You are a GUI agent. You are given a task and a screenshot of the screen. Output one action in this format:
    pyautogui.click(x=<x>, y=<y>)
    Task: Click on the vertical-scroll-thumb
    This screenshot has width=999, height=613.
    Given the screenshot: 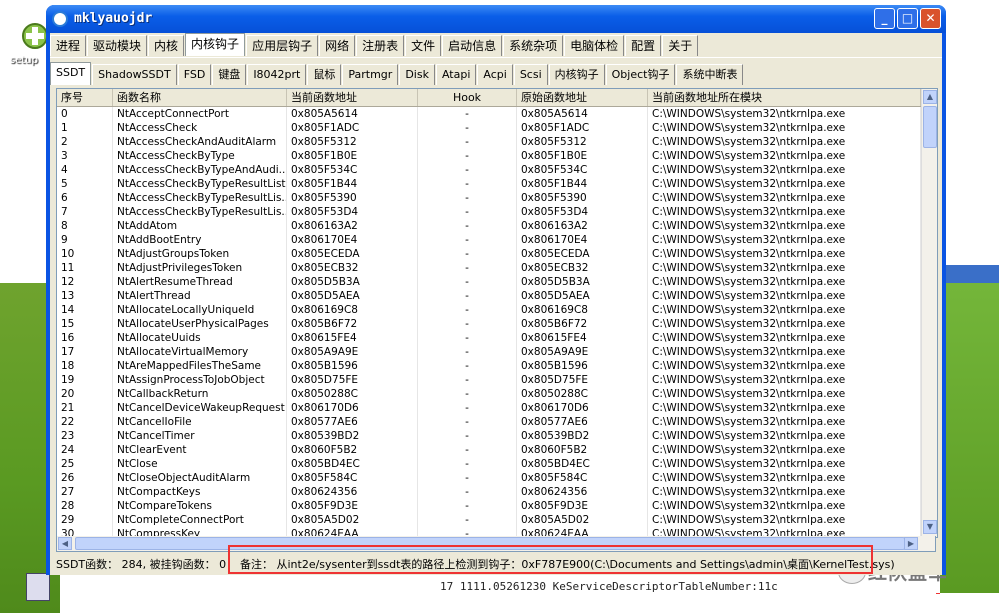 What is the action you would take?
    pyautogui.click(x=930, y=127)
    